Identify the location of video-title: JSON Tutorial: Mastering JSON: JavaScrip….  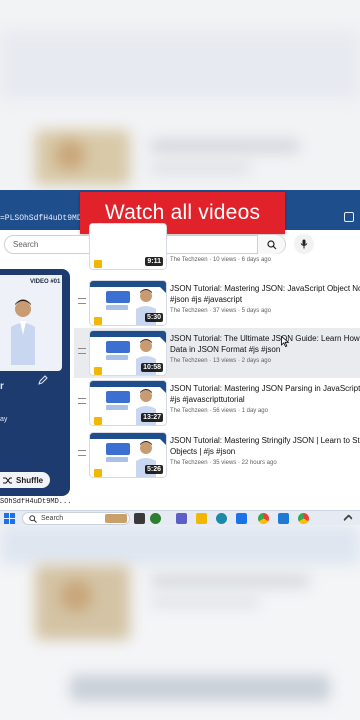
(265, 294).